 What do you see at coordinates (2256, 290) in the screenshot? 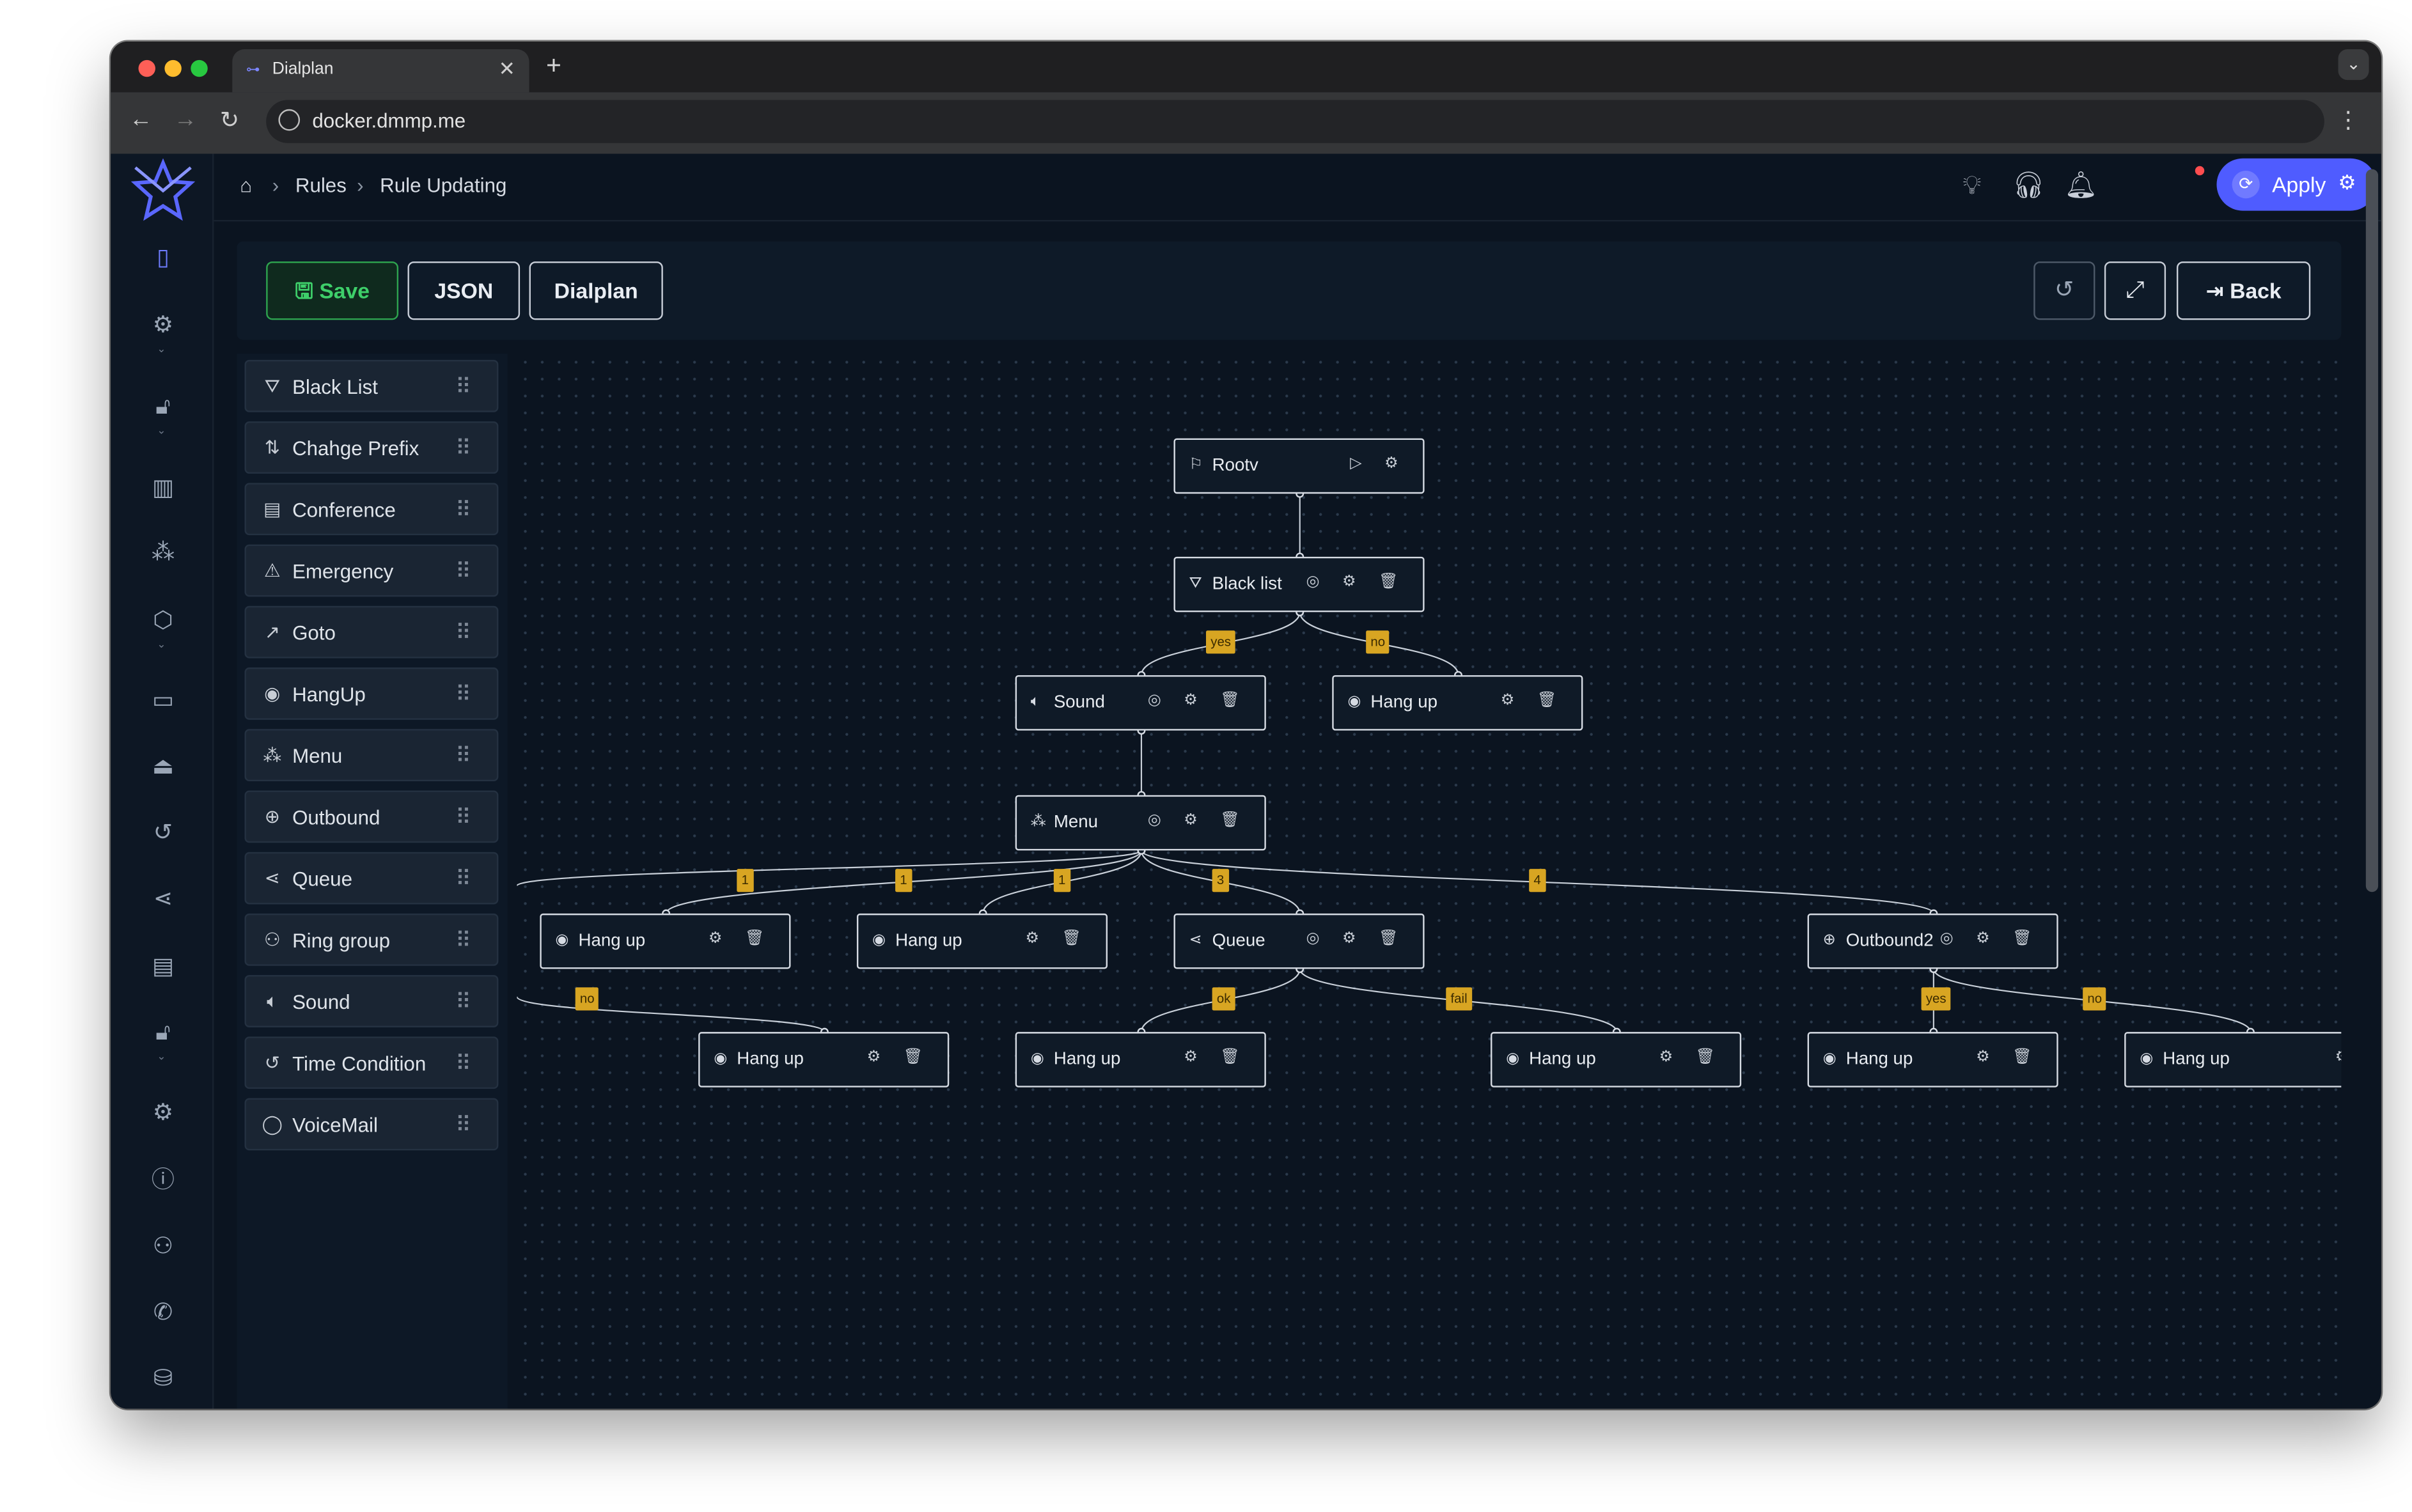
I see `back-label: Back` at bounding box center [2256, 290].